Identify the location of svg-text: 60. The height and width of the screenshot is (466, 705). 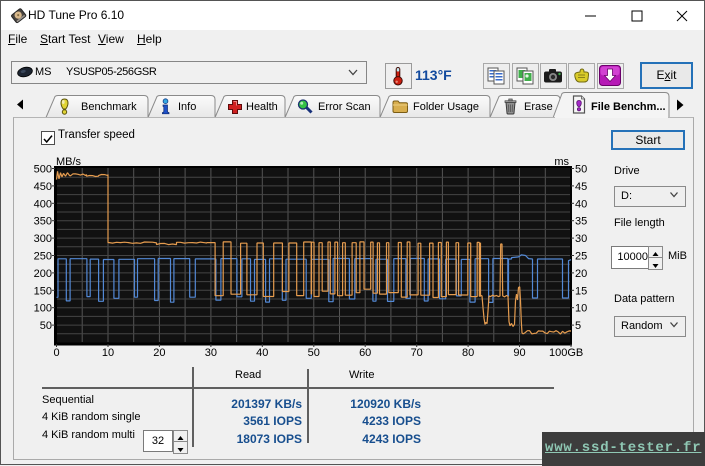
(365, 353).